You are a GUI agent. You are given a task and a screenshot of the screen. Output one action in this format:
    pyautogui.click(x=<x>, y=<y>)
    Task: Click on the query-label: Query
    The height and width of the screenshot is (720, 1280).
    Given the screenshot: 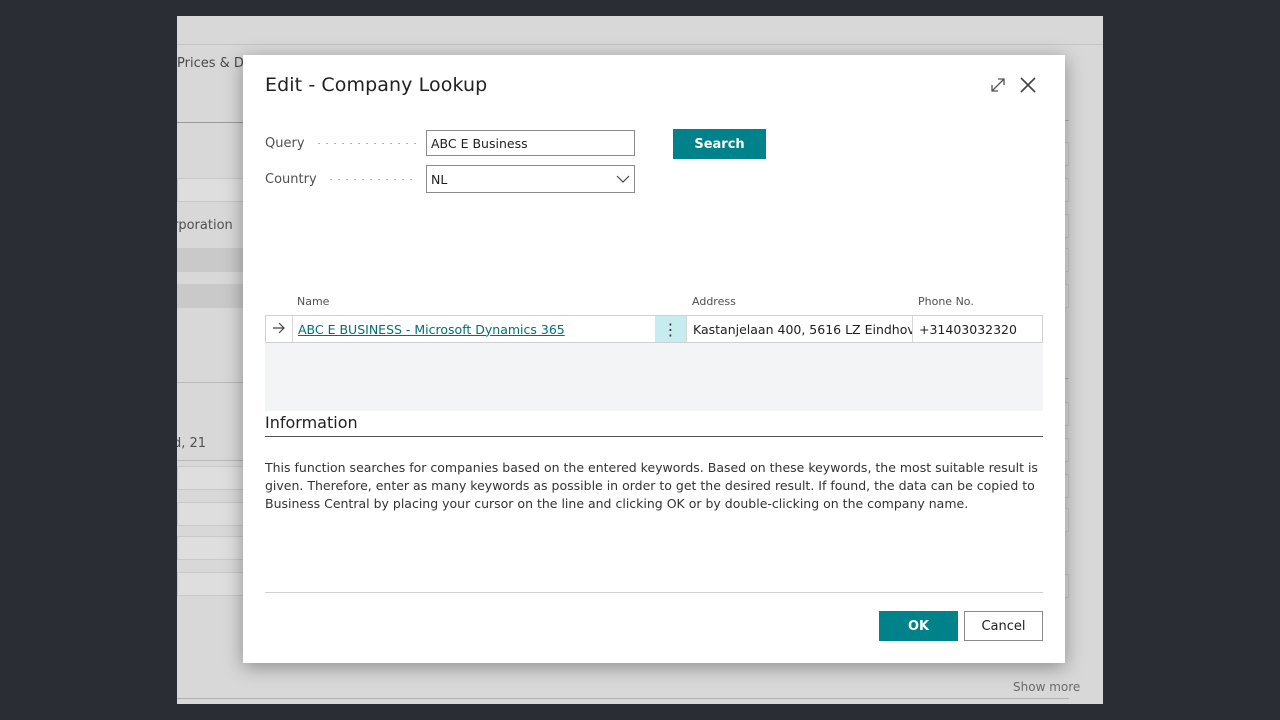 What is the action you would take?
    pyautogui.click(x=285, y=143)
    